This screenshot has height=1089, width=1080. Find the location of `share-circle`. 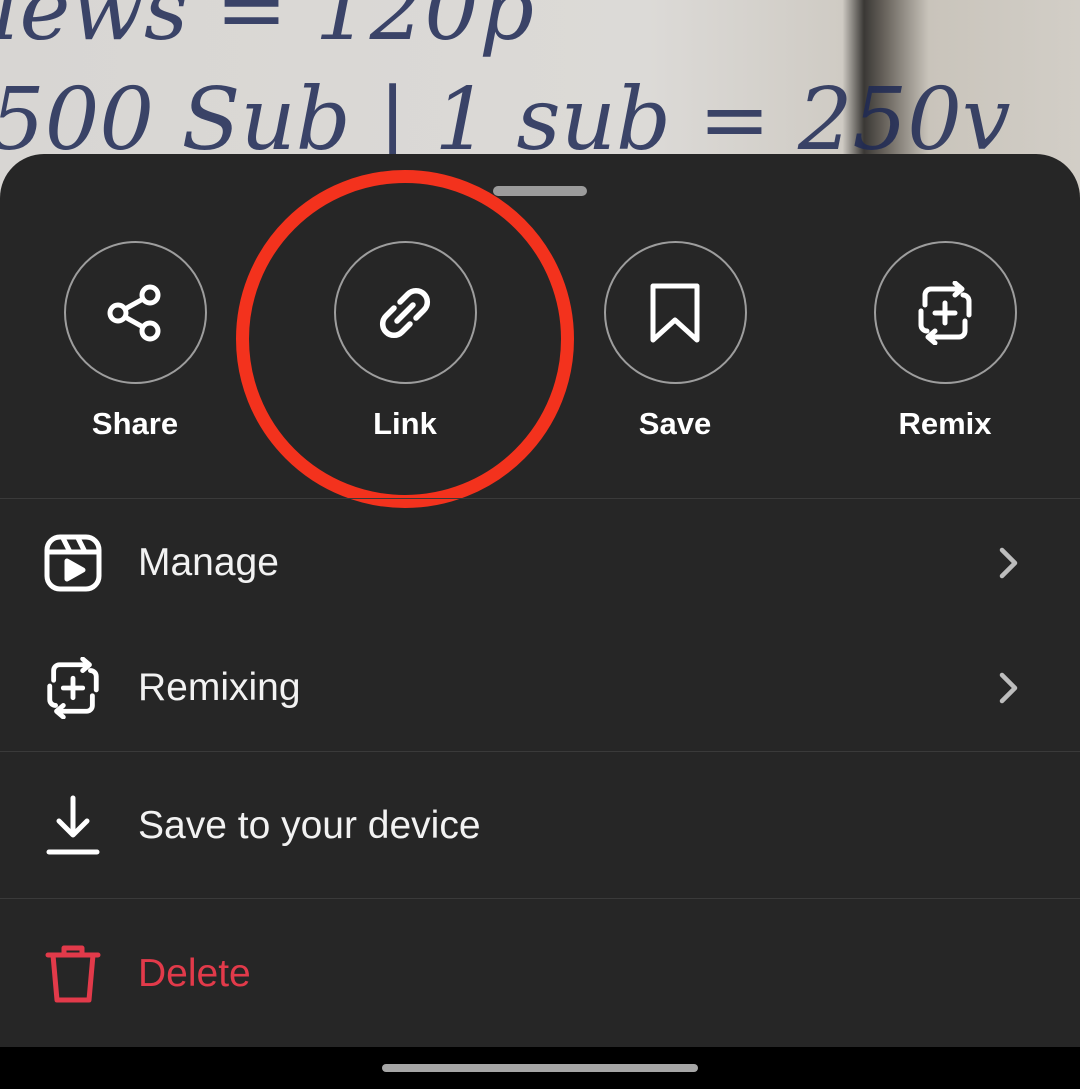

share-circle is located at coordinates (135, 312).